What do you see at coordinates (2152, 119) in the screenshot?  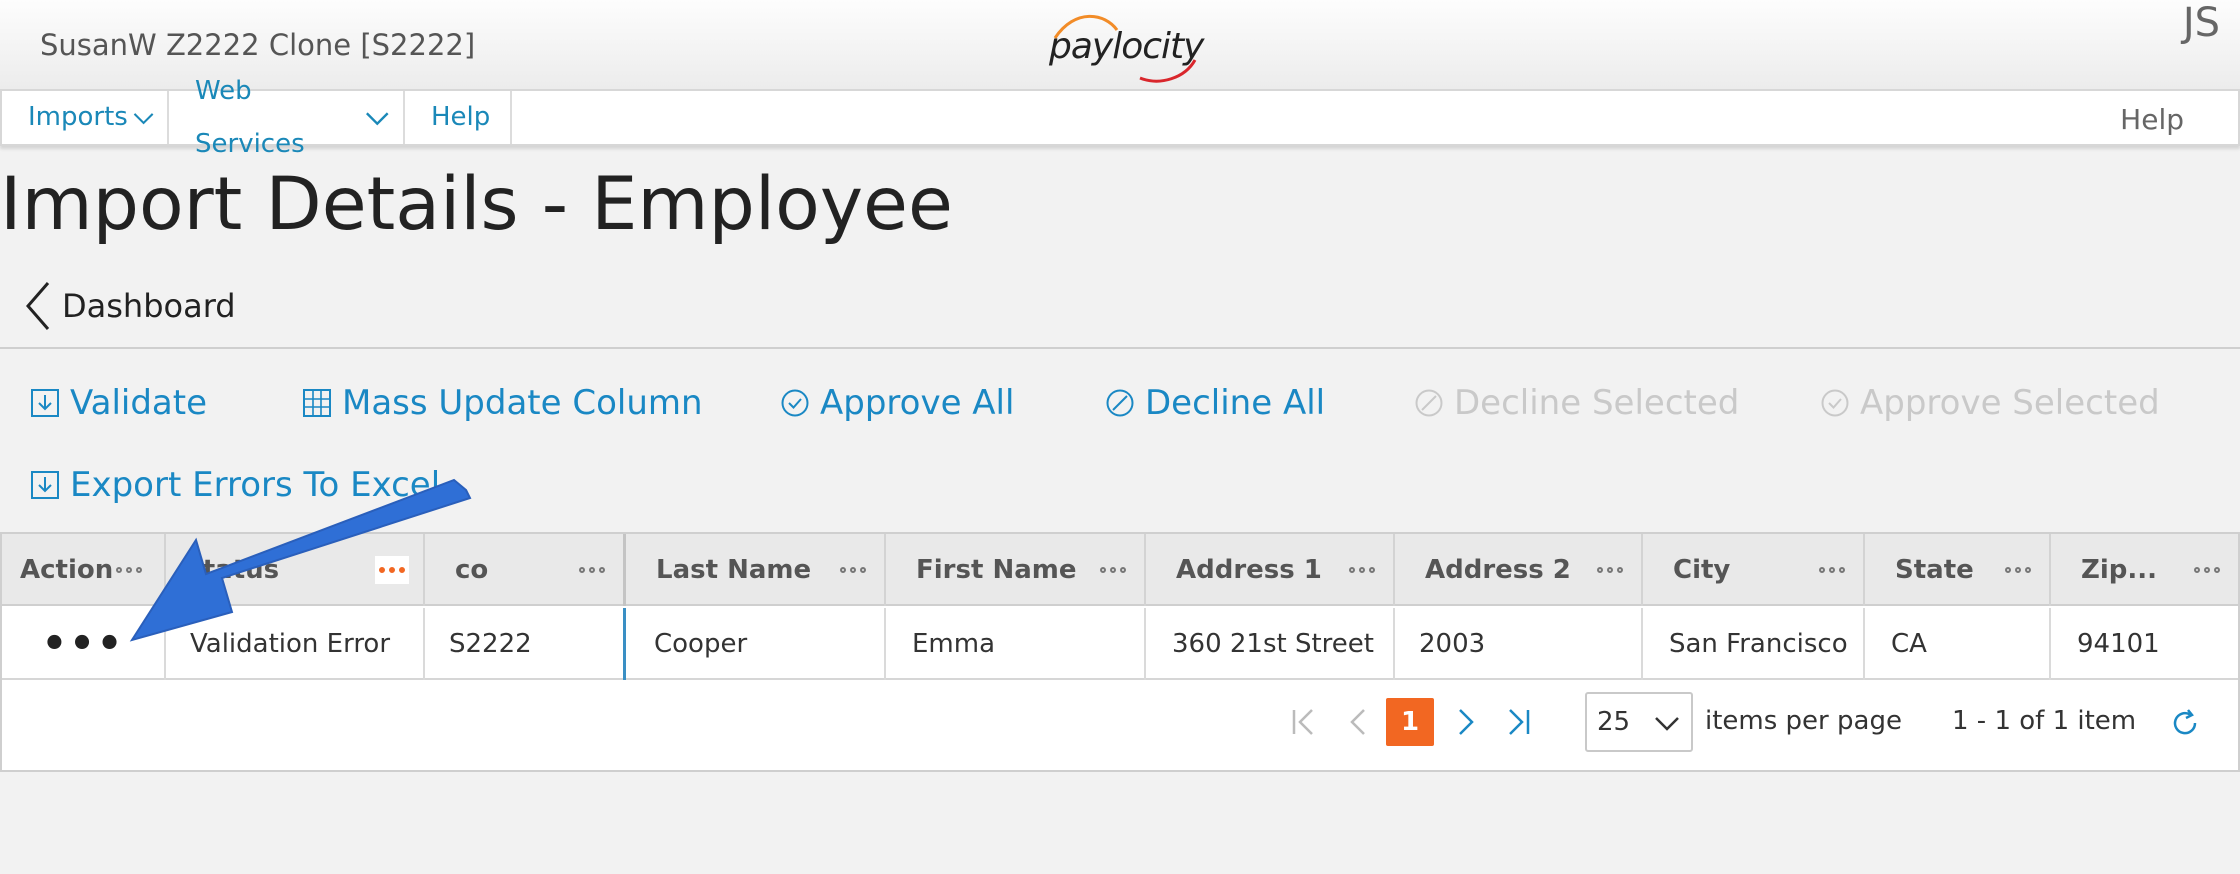 I see `help-link: Help` at bounding box center [2152, 119].